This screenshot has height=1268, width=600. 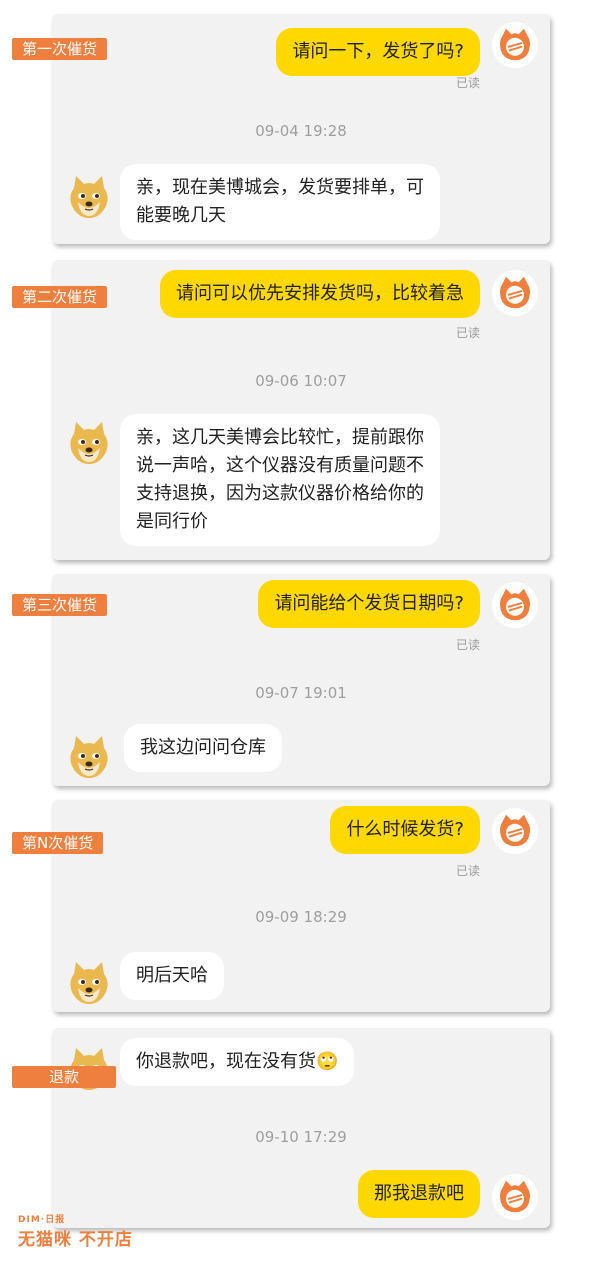 I want to click on reply-line: 支持退换，因为这款仪器价格给你的, so click(x=280, y=493).